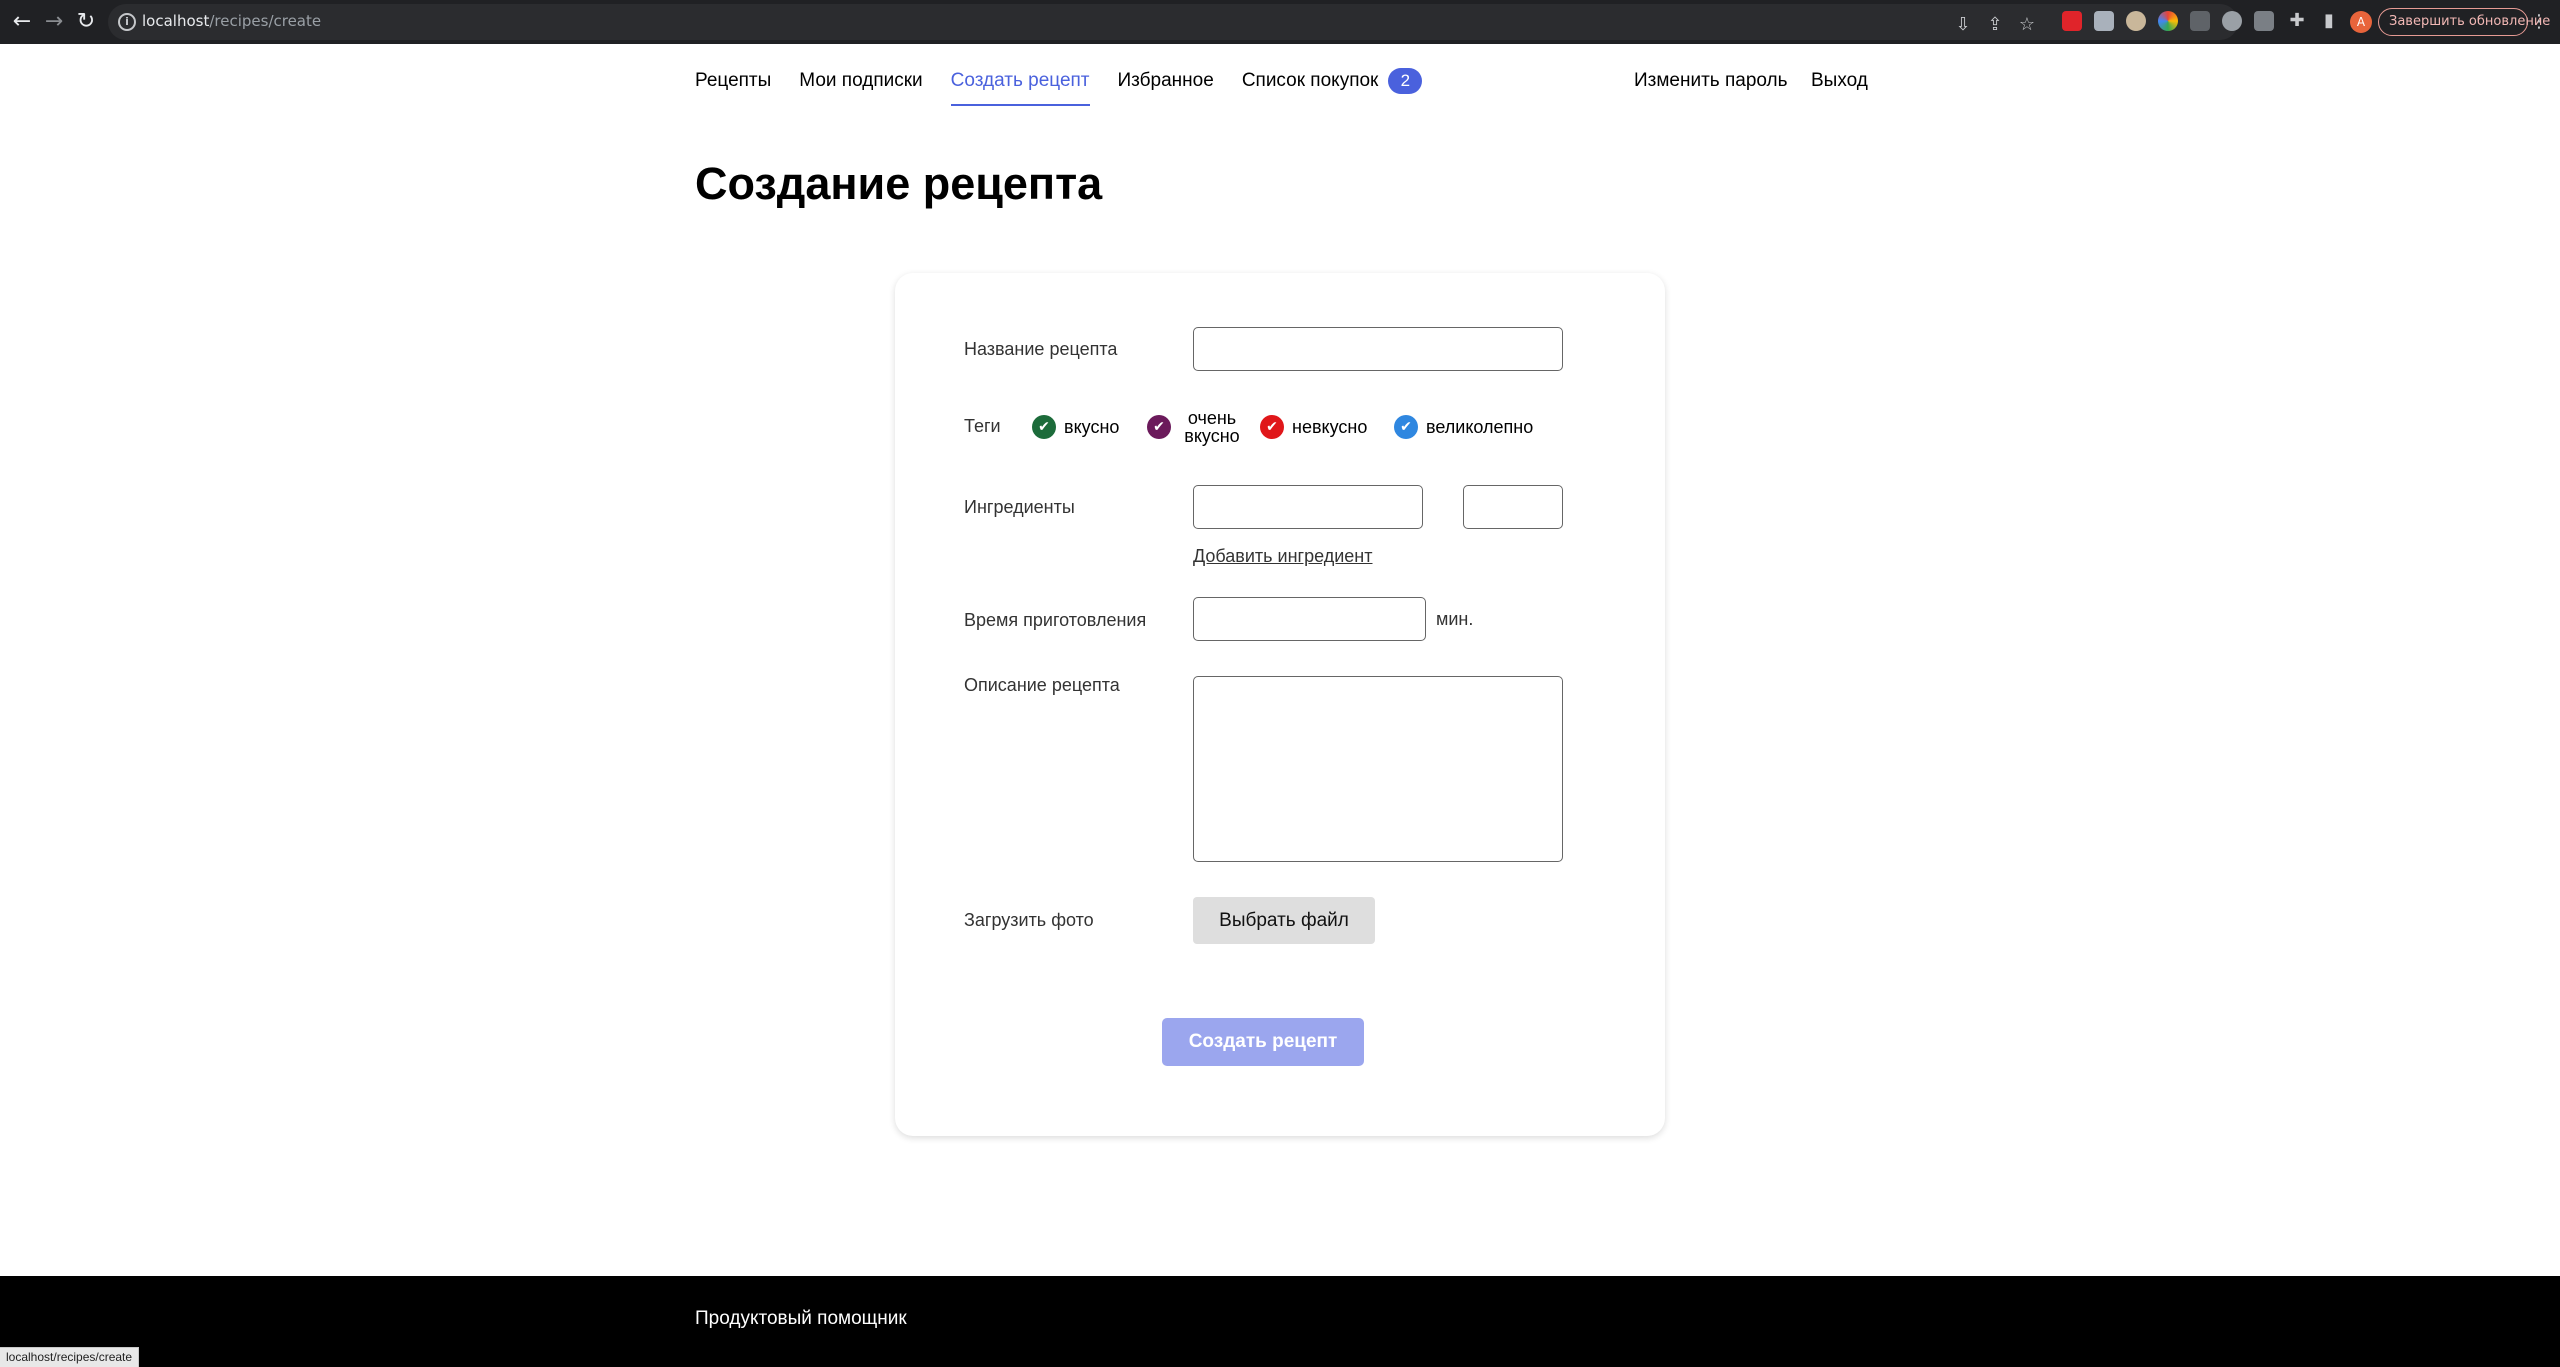 This screenshot has height=1367, width=2560. I want to click on shopping-count-badge: 2, so click(1405, 81).